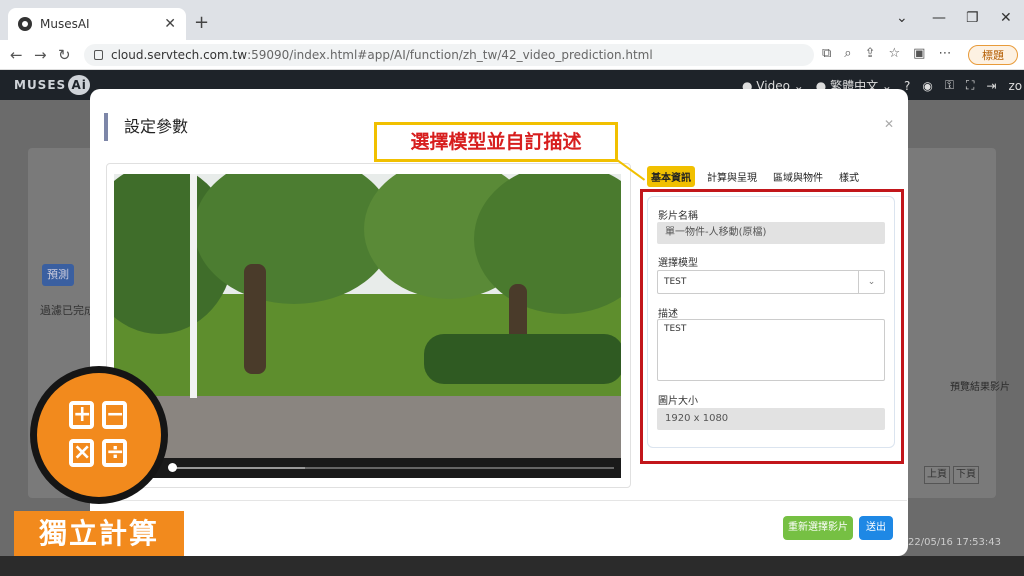  Describe the element at coordinates (771, 282) in the screenshot. I see `model-select: TEST ⌄` at that location.